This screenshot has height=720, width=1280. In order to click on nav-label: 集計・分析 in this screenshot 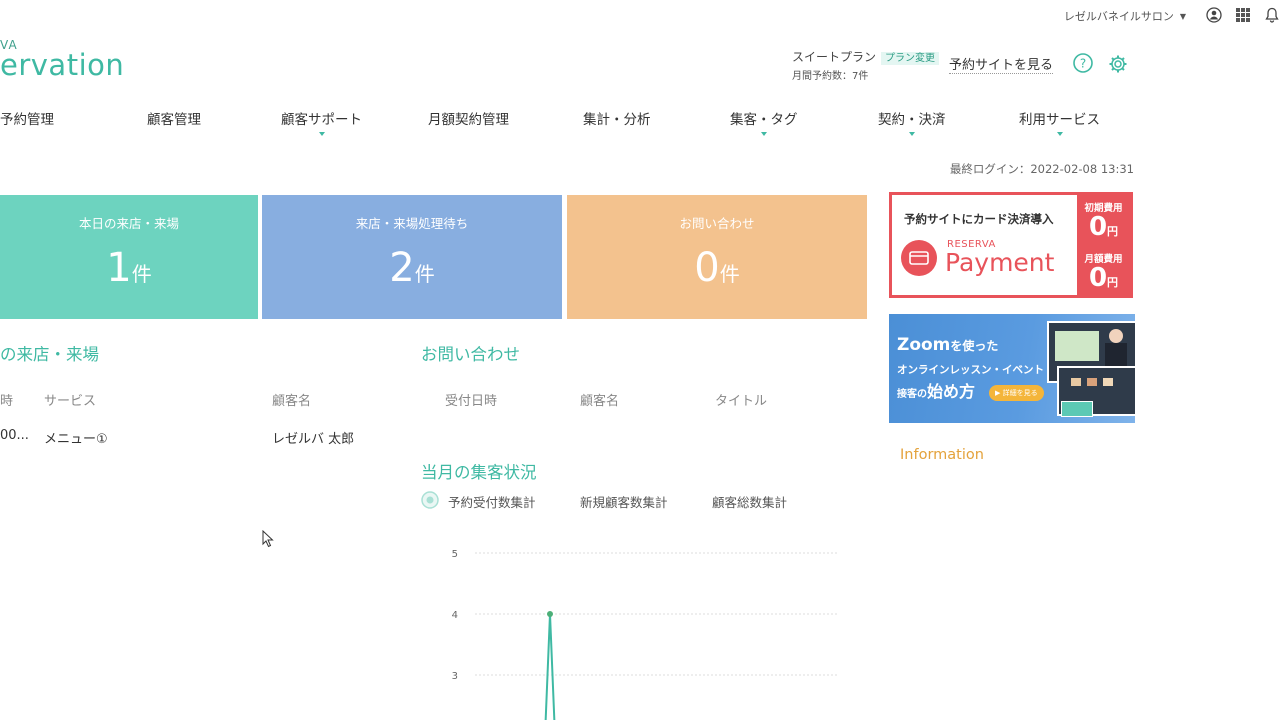, I will do `click(617, 120)`.